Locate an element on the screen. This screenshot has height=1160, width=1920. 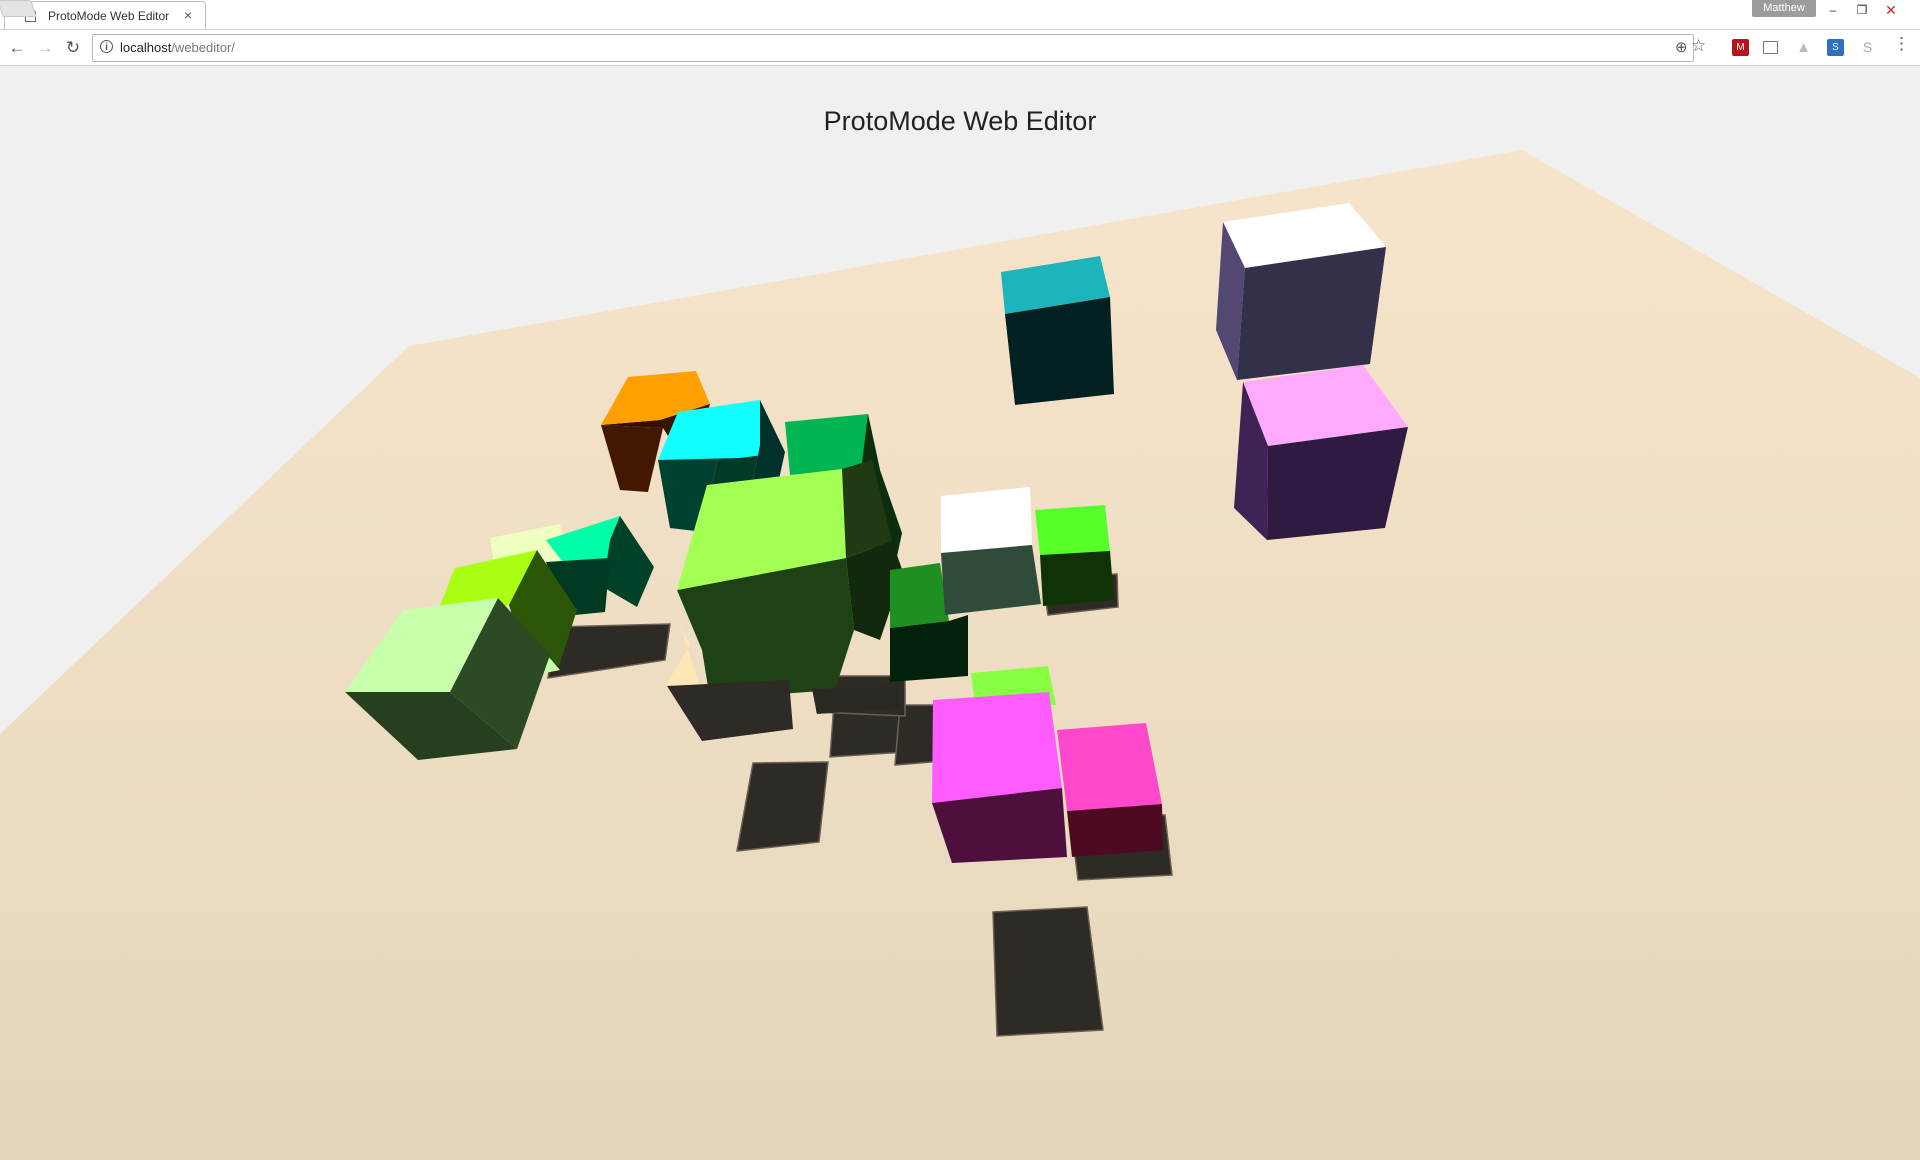
tab-title: ProtoMode Web Editor is located at coordinates (109, 16).